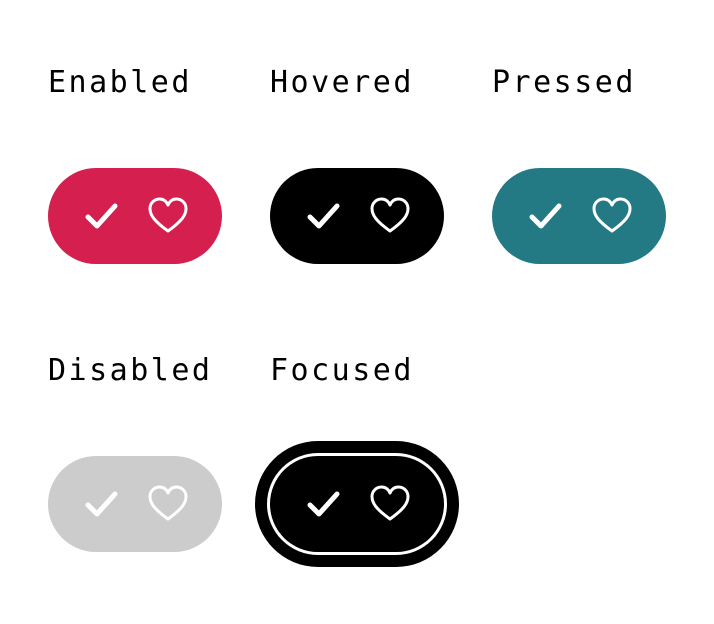 The image size is (714, 624). Describe the element at coordinates (135, 504) in the screenshot. I see `button-group-disabled` at that location.